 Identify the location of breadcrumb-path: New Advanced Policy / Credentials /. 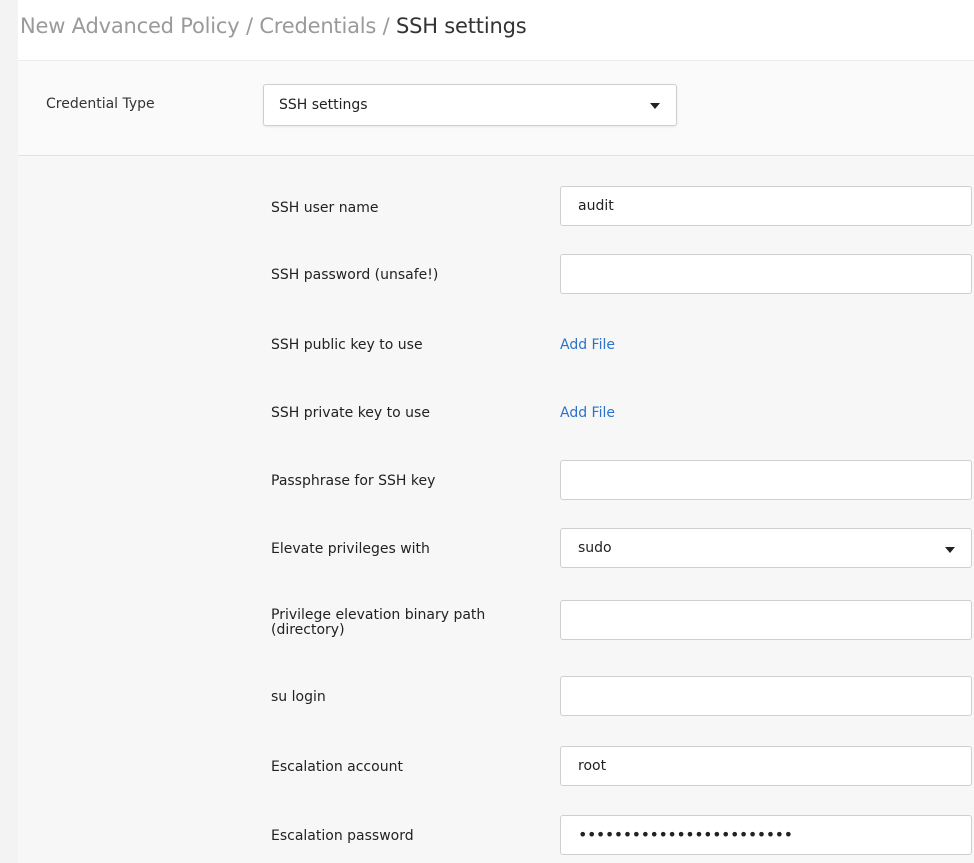
(208, 26).